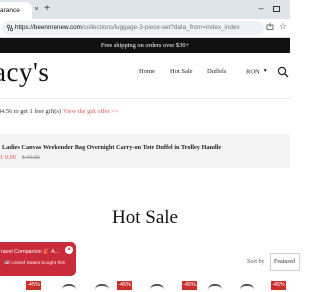 This screenshot has width=320, height=292. I want to click on sort-select: Featured, so click(285, 262).